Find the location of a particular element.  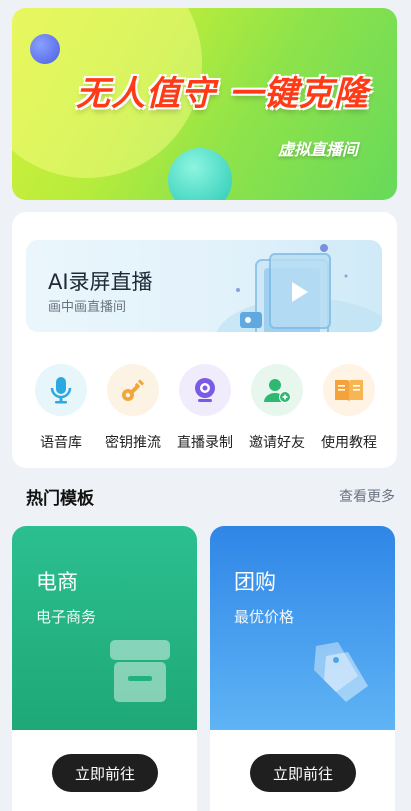

func-tutorial: 使用教程 is located at coordinates (349, 408).